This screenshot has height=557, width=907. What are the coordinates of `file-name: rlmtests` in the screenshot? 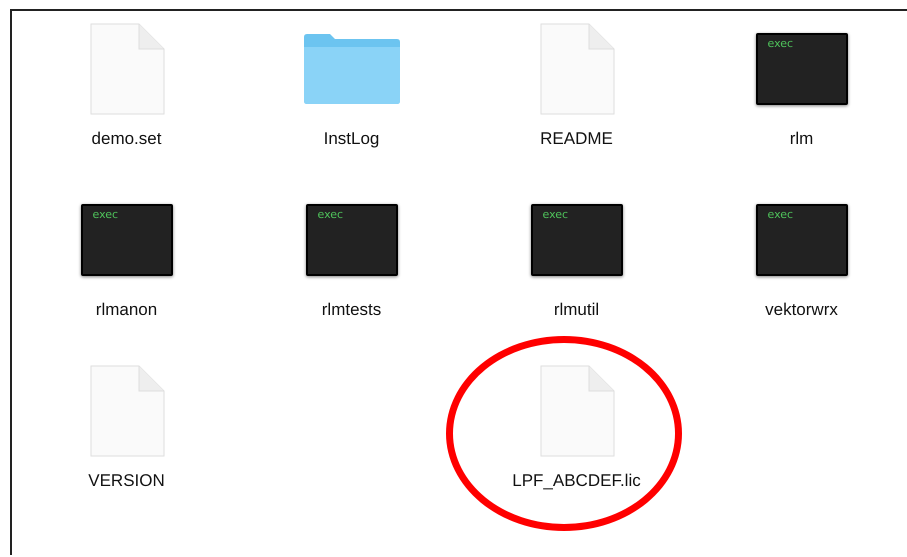 It's located at (352, 309).